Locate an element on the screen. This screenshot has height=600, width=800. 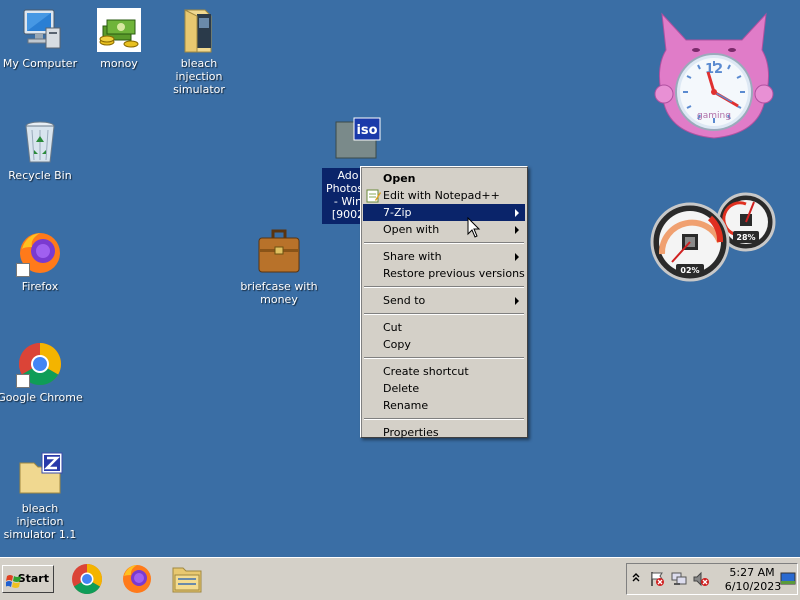
desktop-icon-recycle-bin: Recycle Bin is located at coordinates (41, 150).